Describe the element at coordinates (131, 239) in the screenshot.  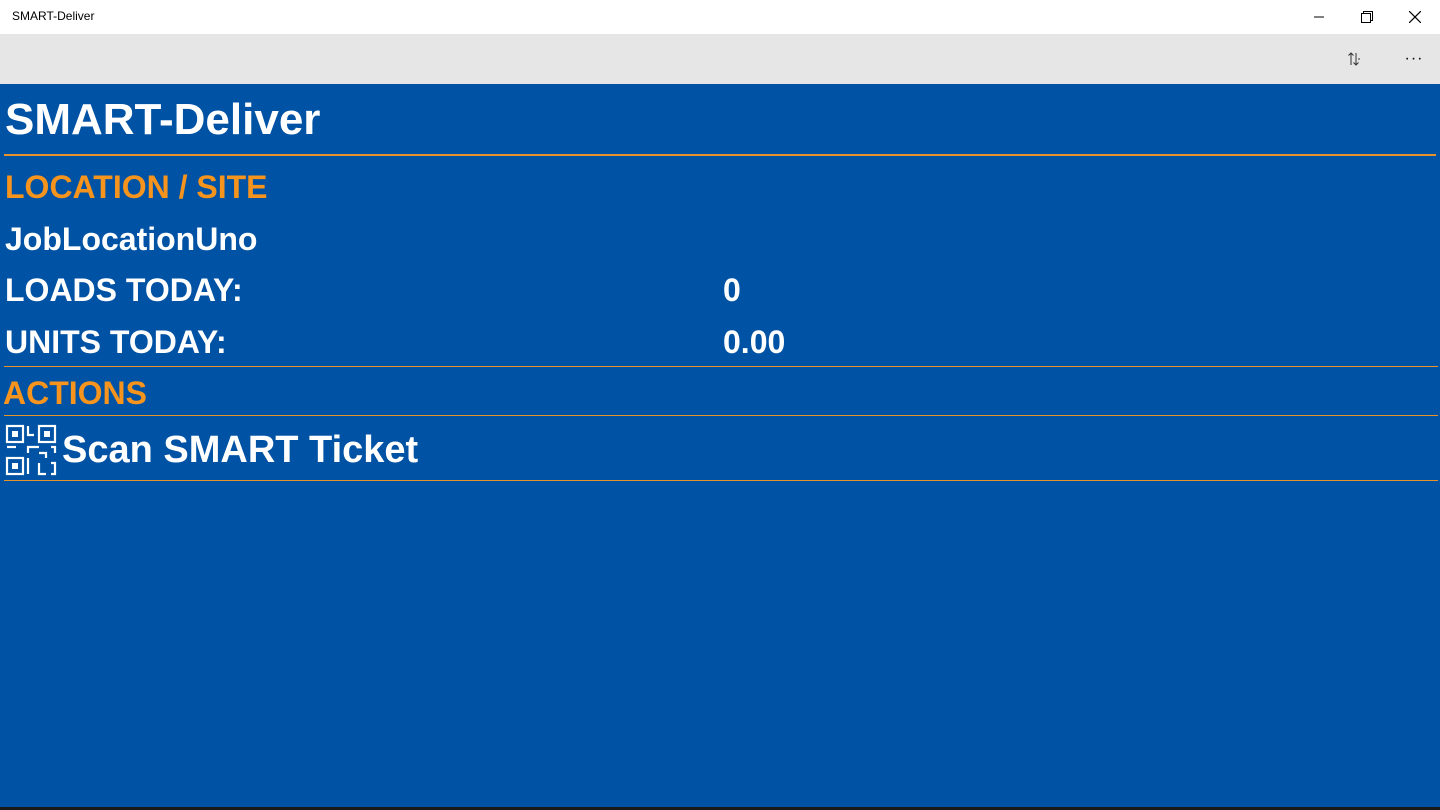
I see `location-value: JobLocationUno` at that location.